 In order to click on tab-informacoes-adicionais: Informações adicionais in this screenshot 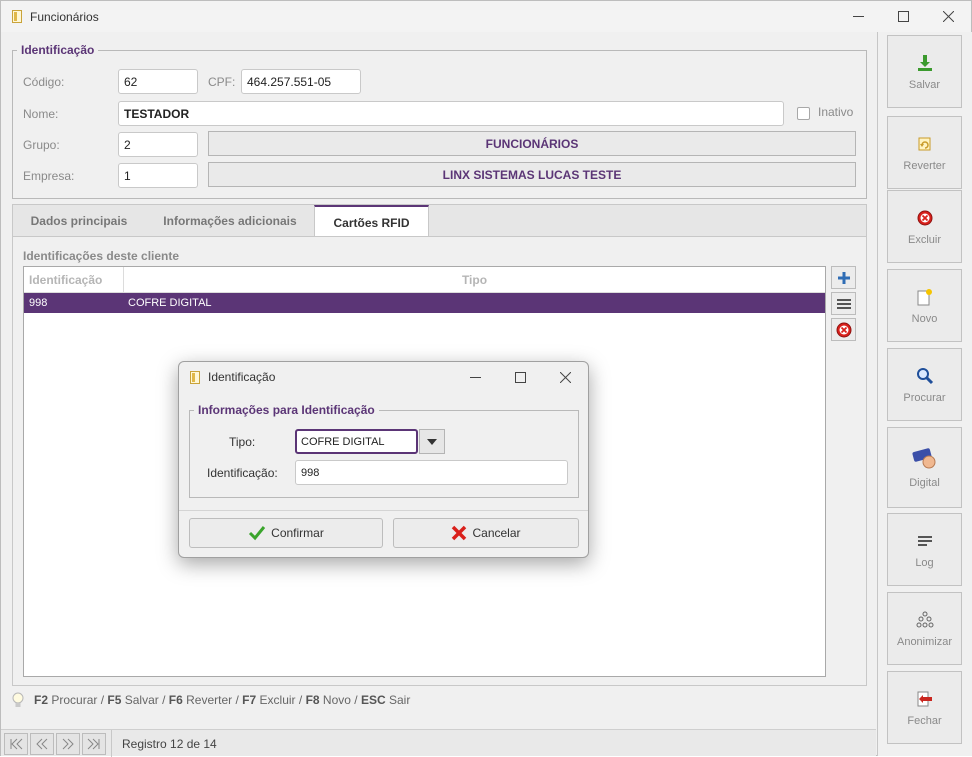, I will do `click(230, 221)`.